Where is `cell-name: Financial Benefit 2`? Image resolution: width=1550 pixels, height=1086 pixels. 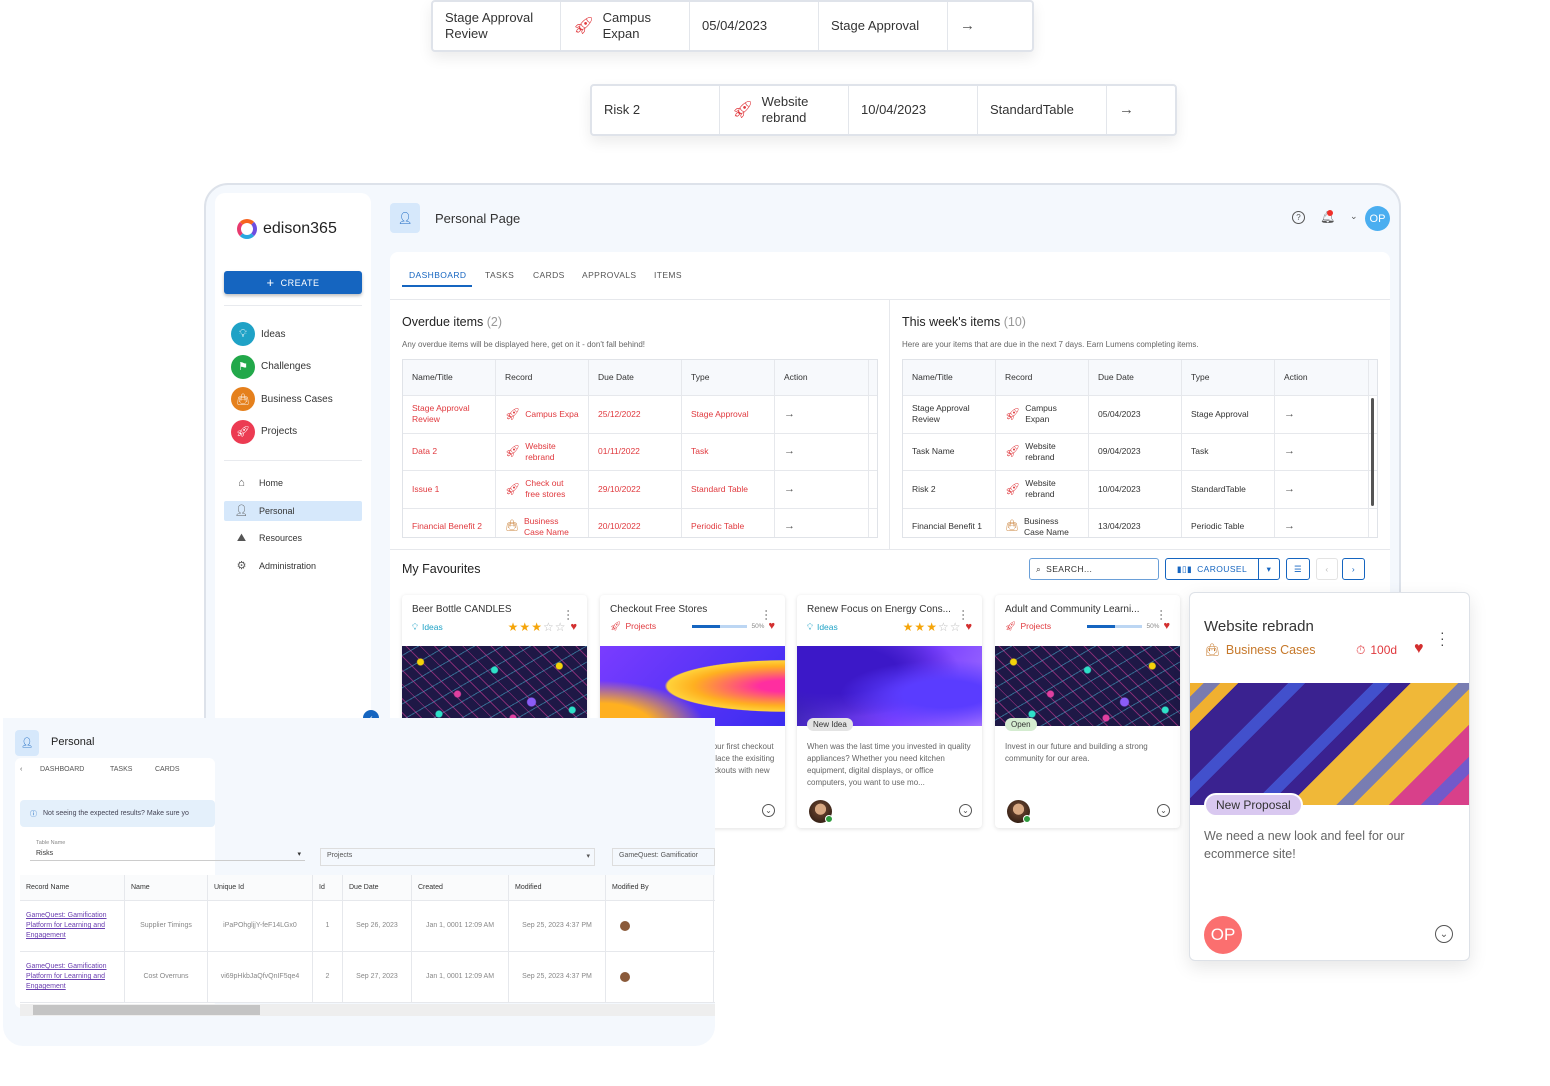
cell-name: Financial Benefit 2 is located at coordinates (449, 522).